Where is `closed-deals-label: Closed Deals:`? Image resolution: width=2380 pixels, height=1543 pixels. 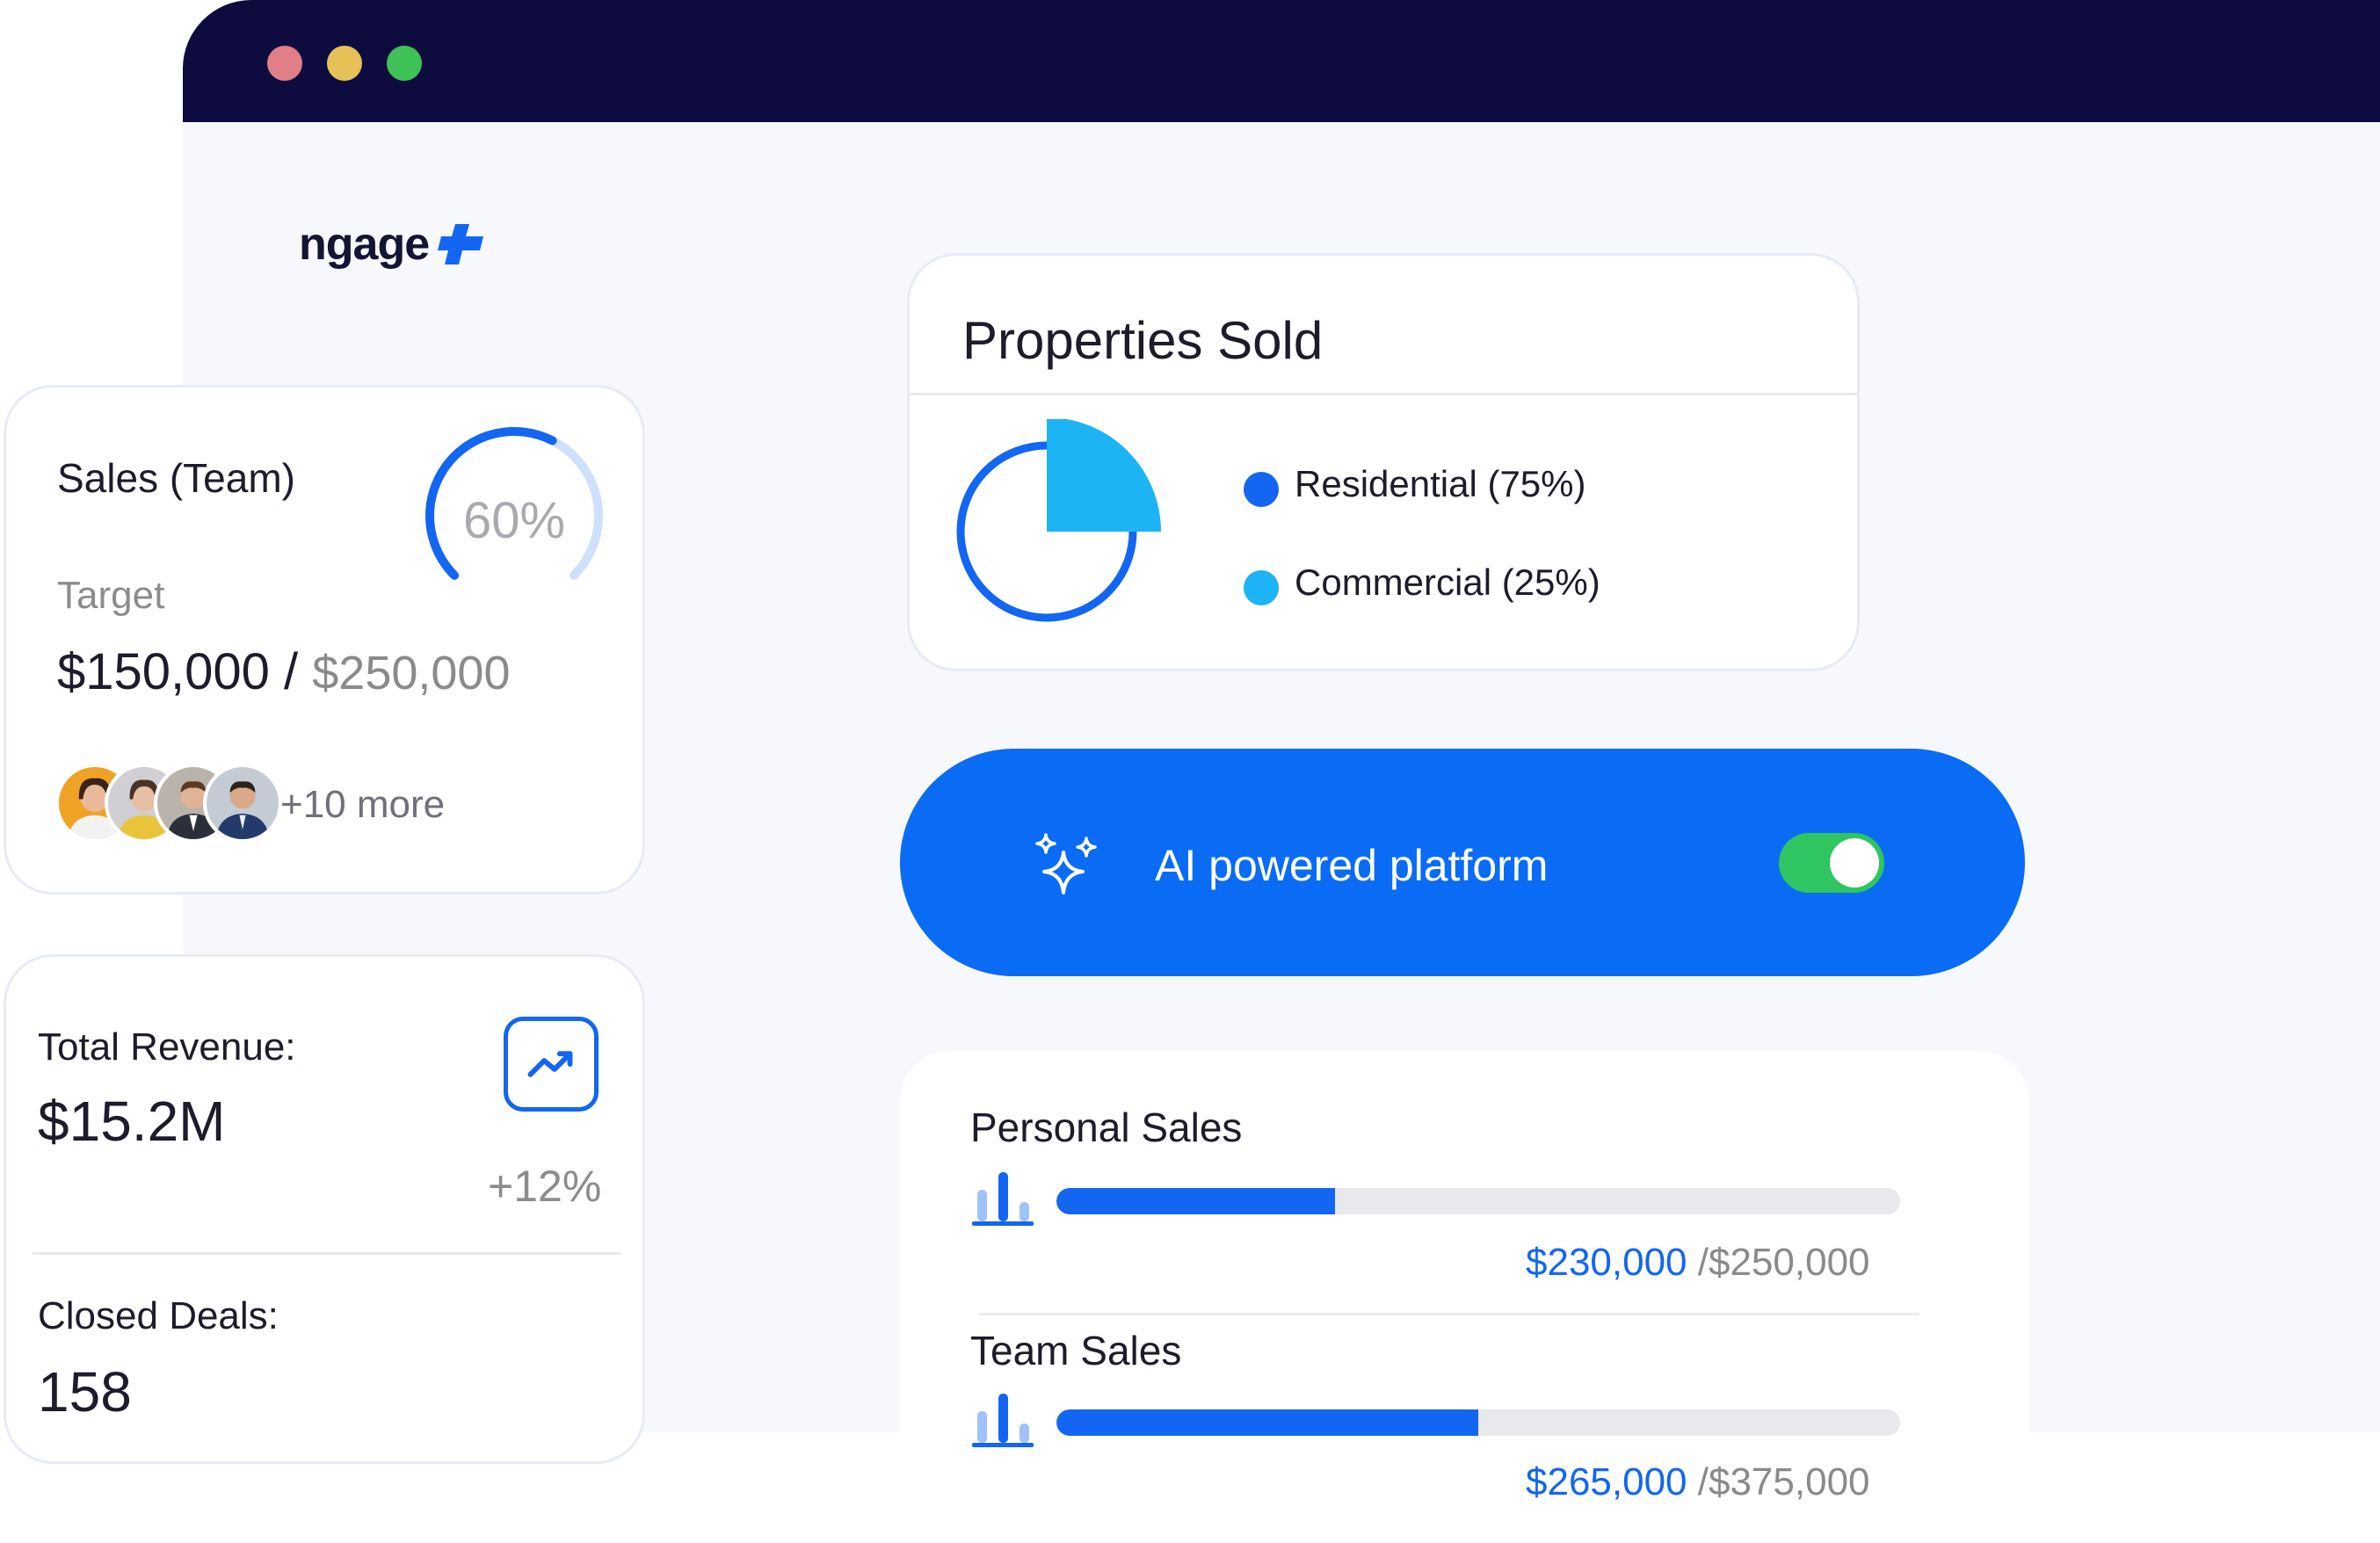 closed-deals-label: Closed Deals: is located at coordinates (158, 1315).